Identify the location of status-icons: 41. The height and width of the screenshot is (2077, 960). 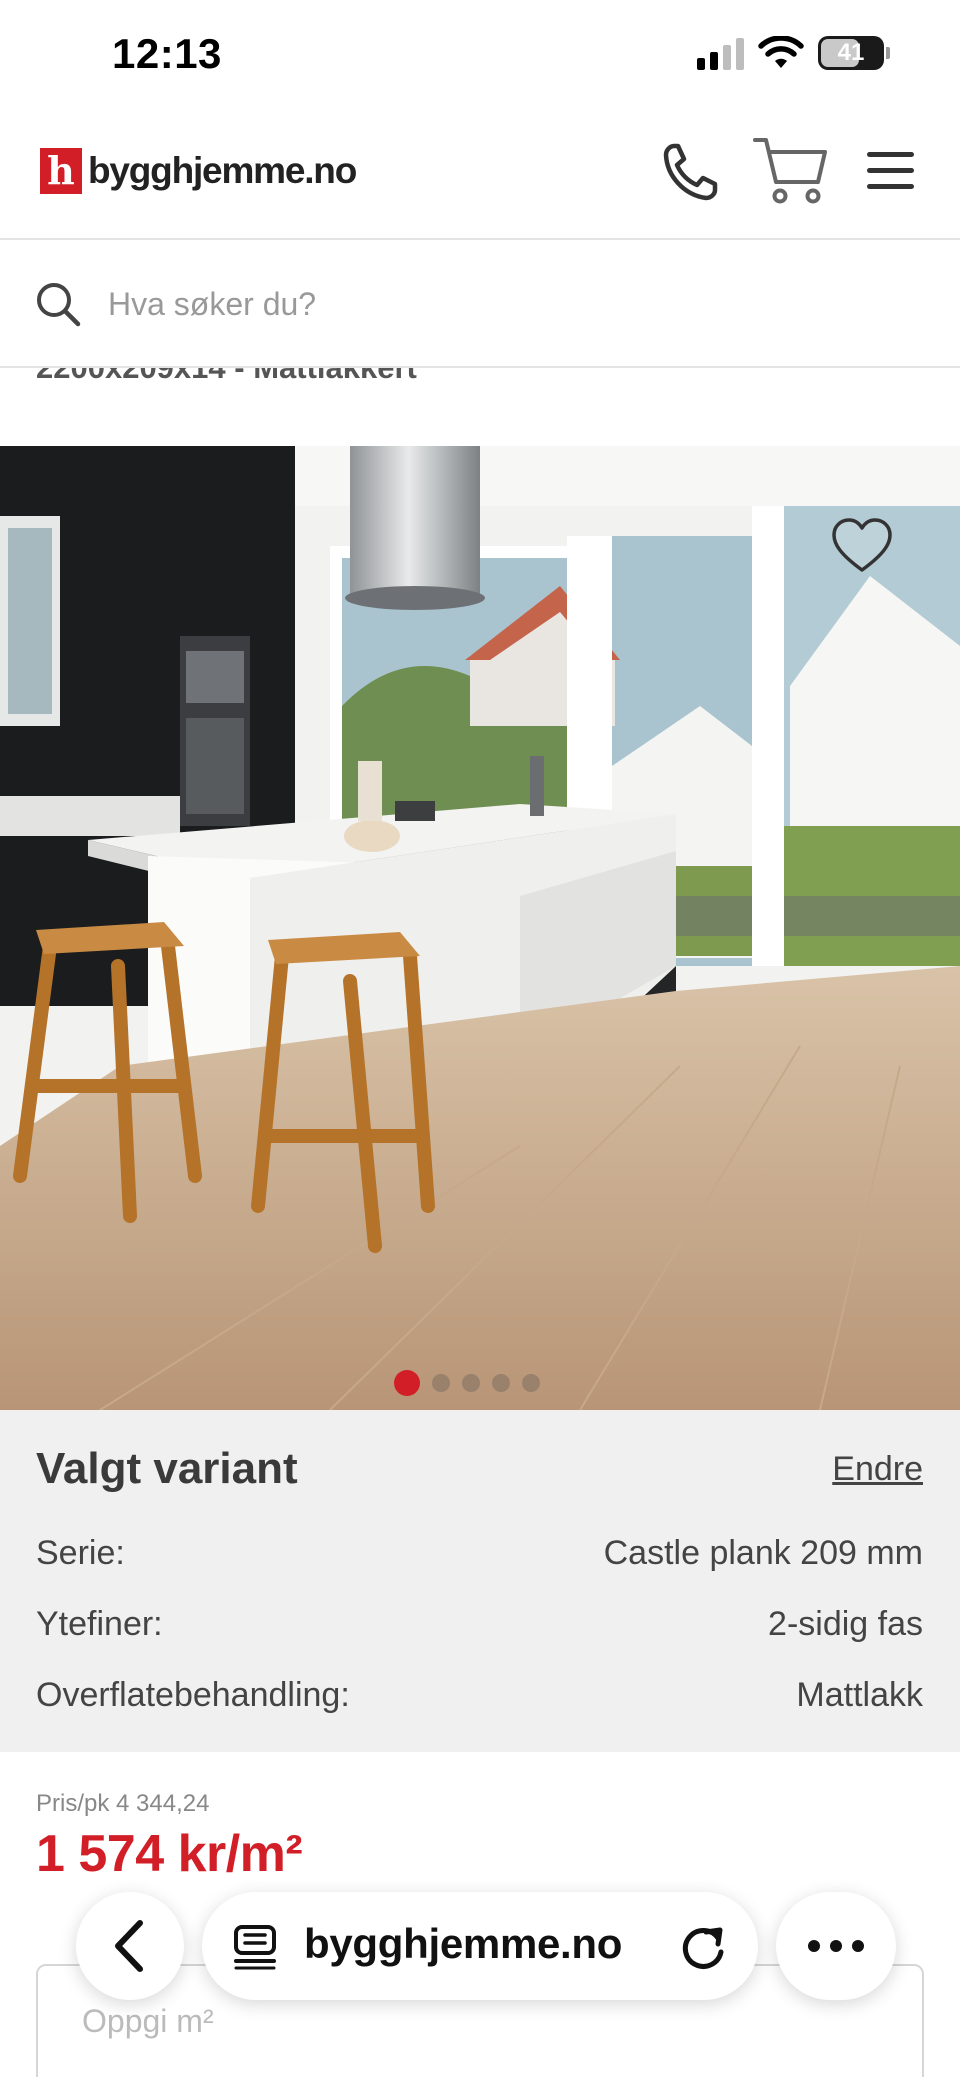
(793, 53).